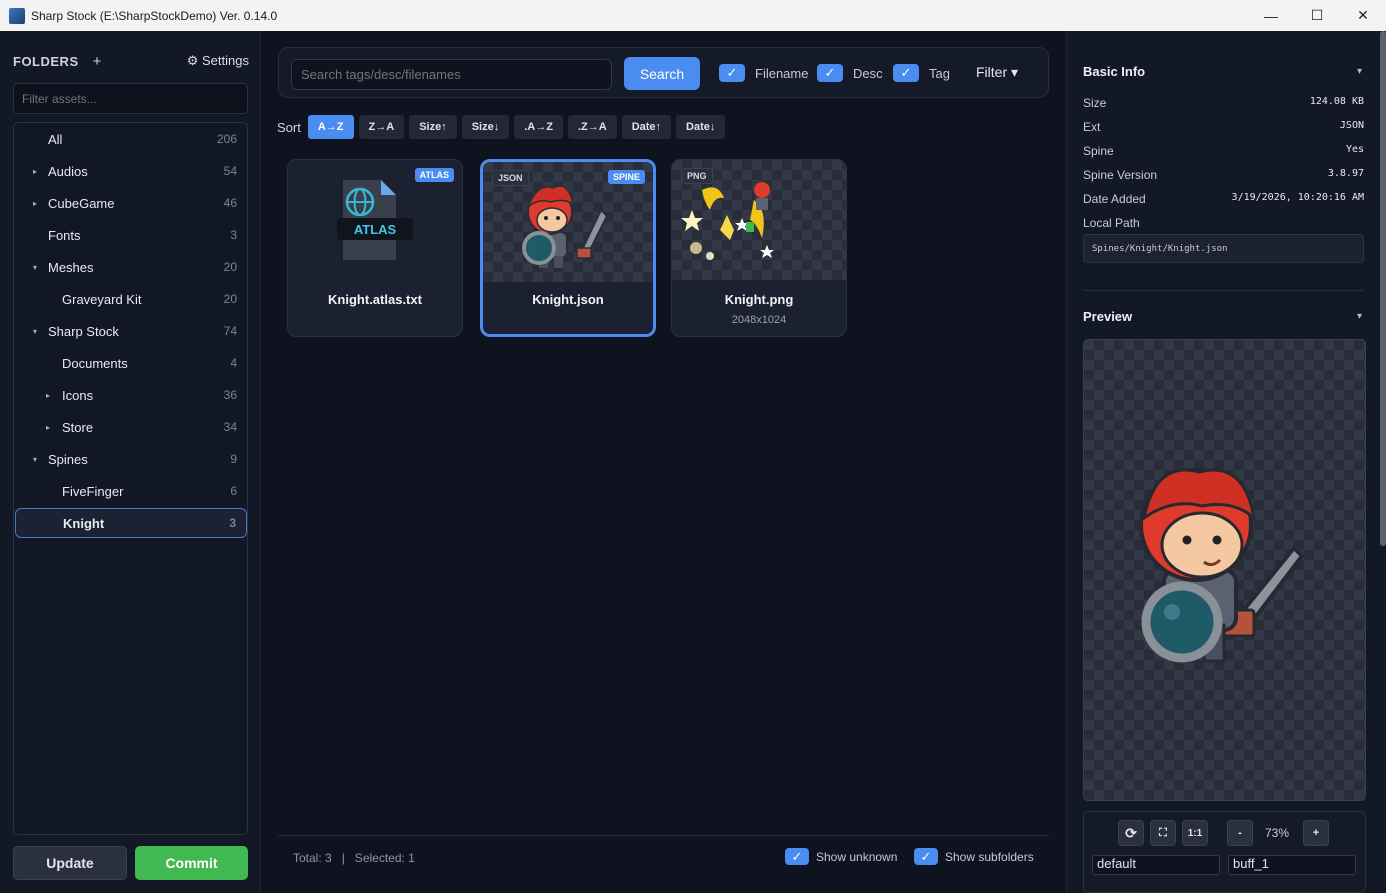 This screenshot has height=893, width=1386. What do you see at coordinates (381, 127) in the screenshot?
I see `sort-option-button: Z→A` at bounding box center [381, 127].